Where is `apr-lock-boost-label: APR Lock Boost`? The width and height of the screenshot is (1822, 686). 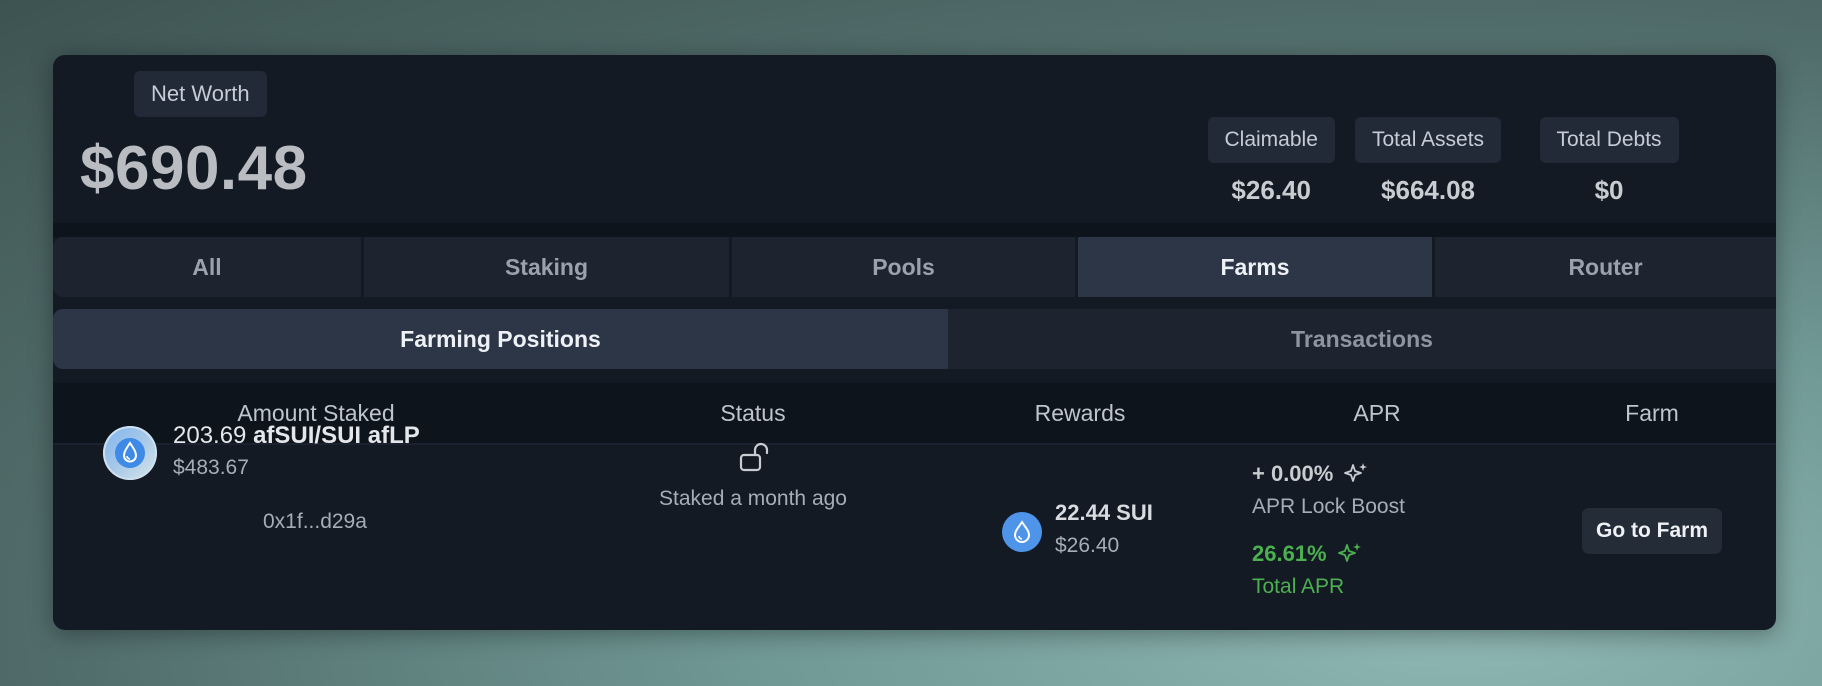
apr-lock-boost-label: APR Lock Boost is located at coordinates (1328, 506).